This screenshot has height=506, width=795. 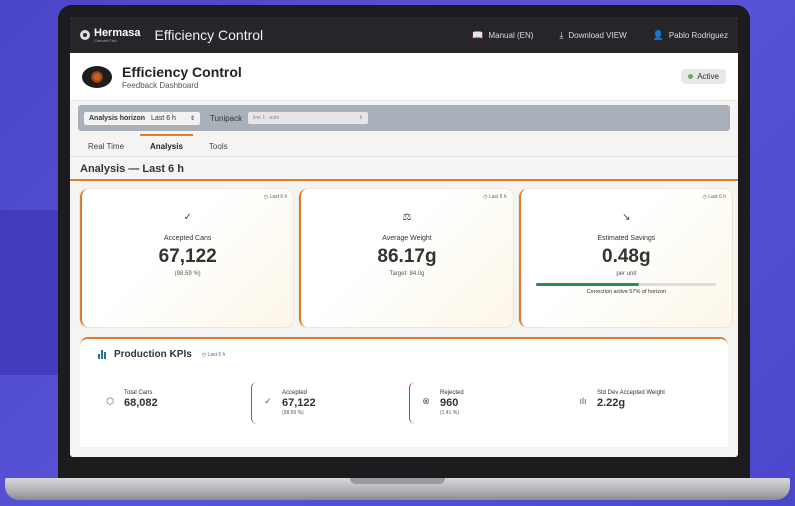 I want to click on kpi-value: 2.22g, so click(x=611, y=403).